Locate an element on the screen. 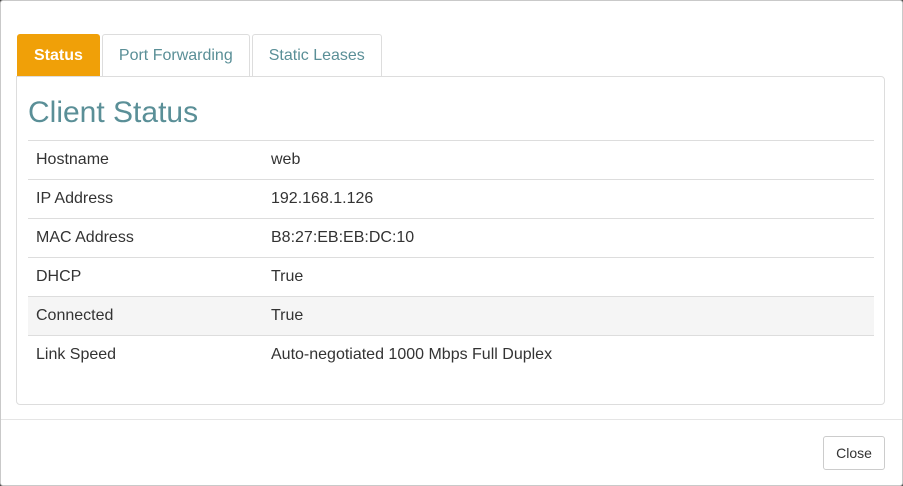 This screenshot has width=903, height=486. table-row: IP Address 192.168.1.126 is located at coordinates (451, 199).